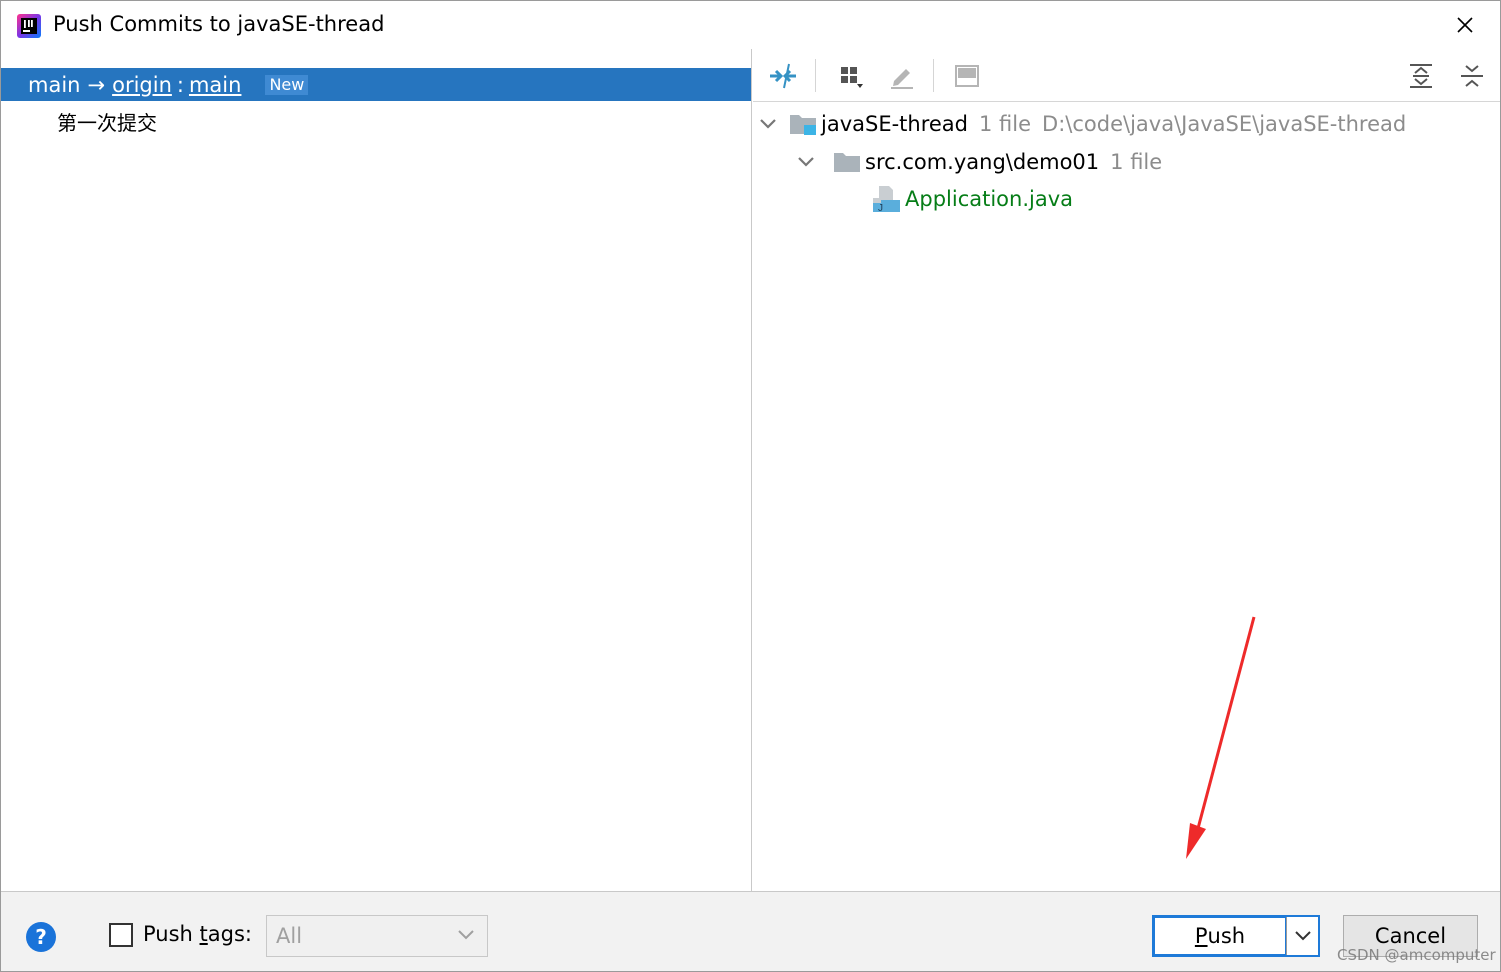 This screenshot has height=972, width=1501. What do you see at coordinates (803, 125) in the screenshot?
I see `module-folder-icon` at bounding box center [803, 125].